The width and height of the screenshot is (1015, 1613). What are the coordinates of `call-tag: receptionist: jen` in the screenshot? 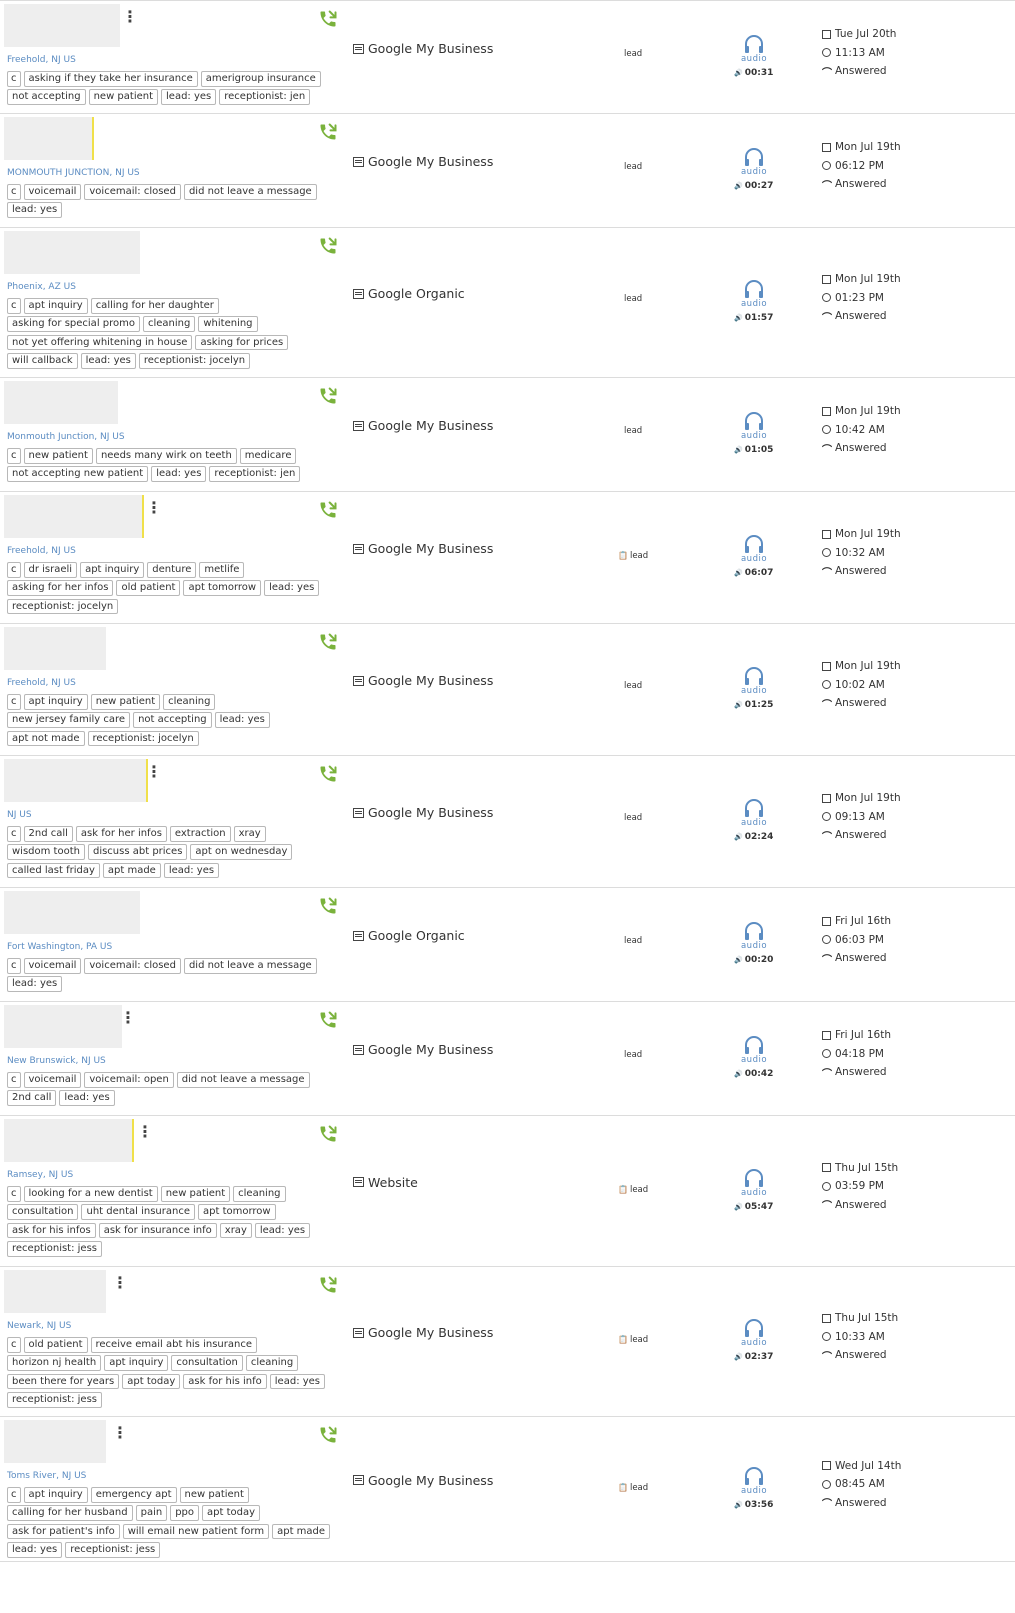 It's located at (255, 474).